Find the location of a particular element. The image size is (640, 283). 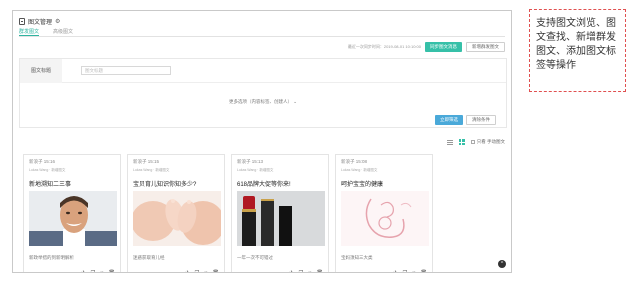

card-title: 新地溯知二三事 is located at coordinates (50, 183).